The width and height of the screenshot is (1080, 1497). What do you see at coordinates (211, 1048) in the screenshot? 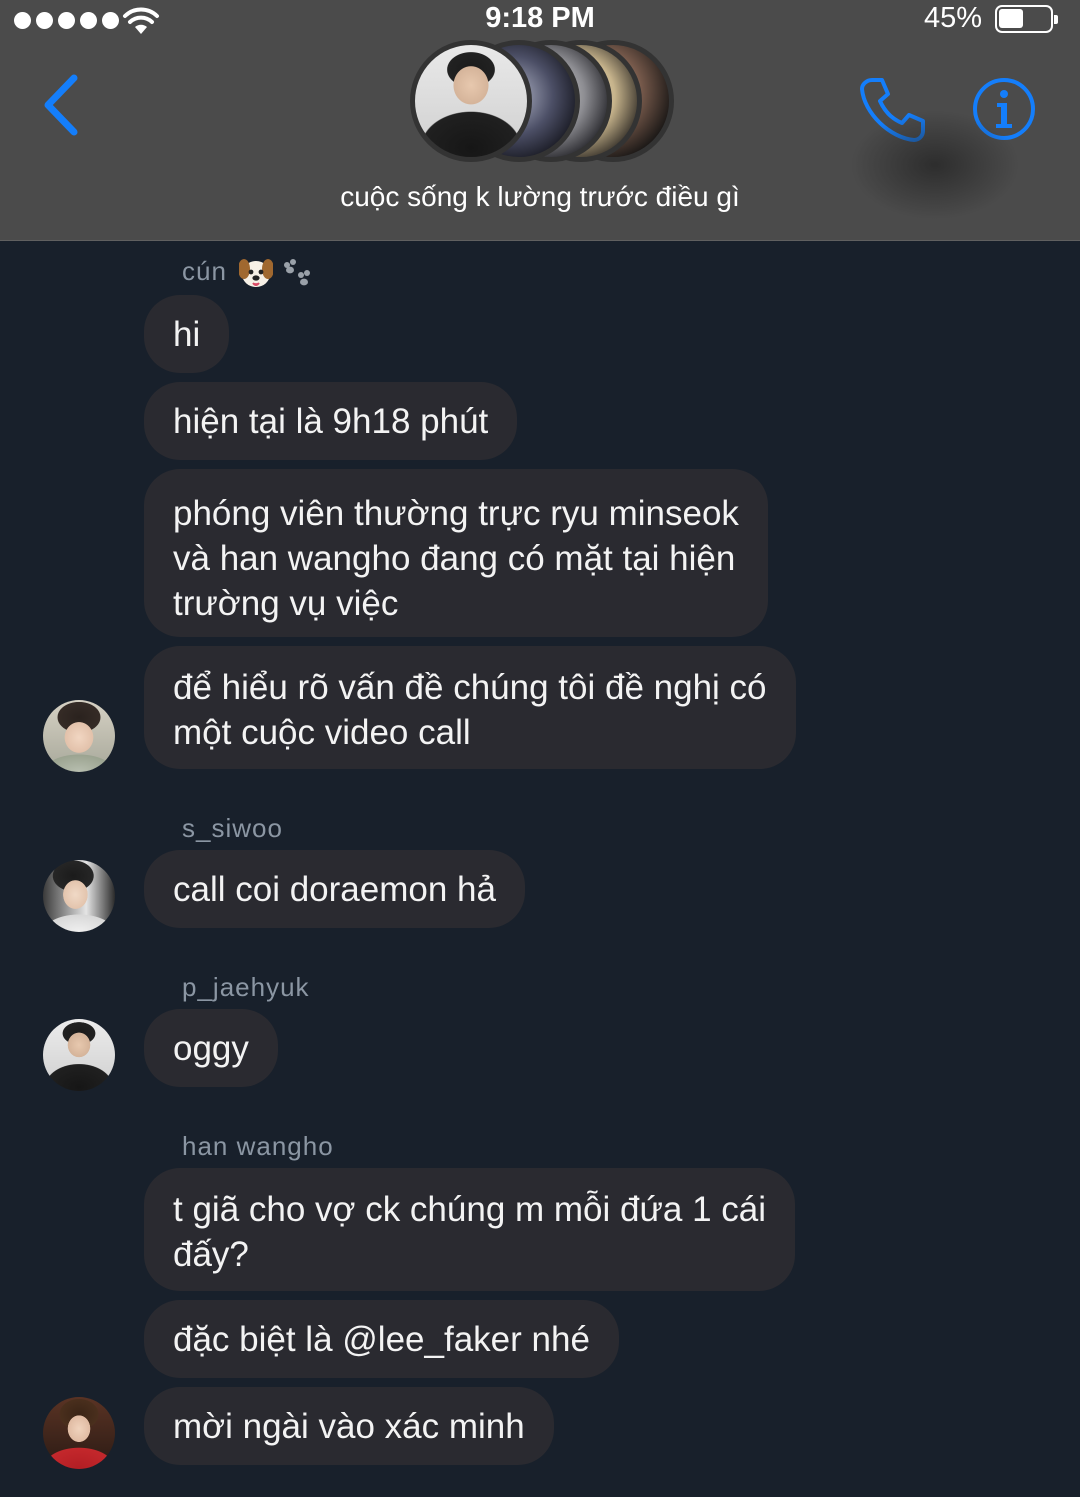
I see `message-bubble: oggy` at bounding box center [211, 1048].